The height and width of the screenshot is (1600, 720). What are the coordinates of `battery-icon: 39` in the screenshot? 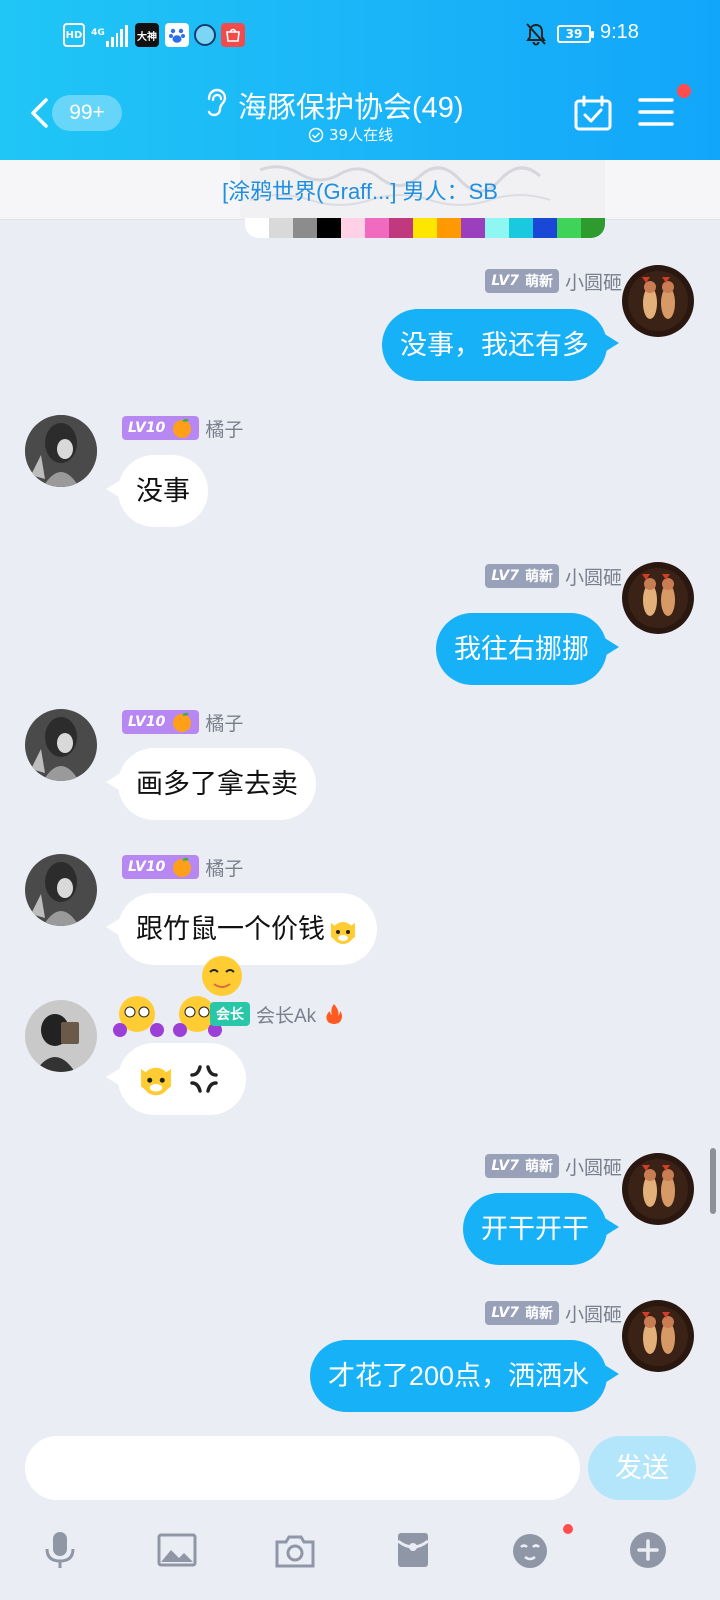 It's located at (575, 34).